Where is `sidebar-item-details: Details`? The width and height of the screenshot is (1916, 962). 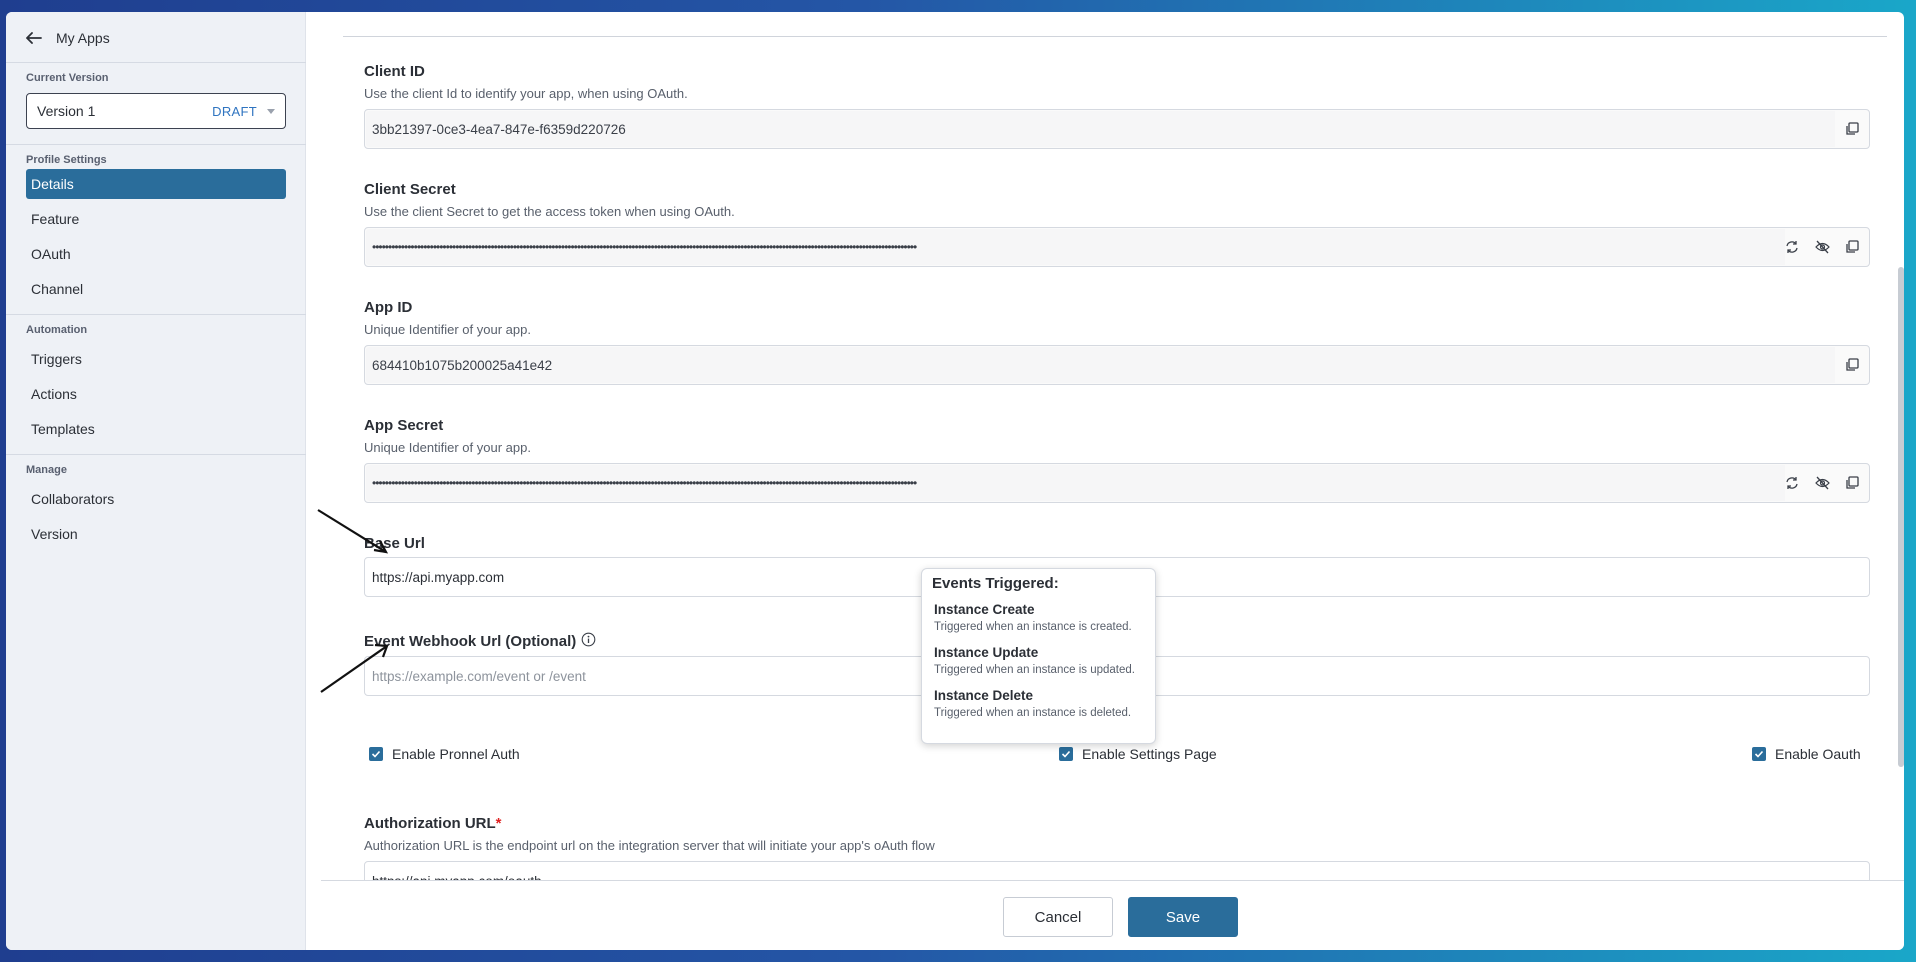
sidebar-item-details: Details is located at coordinates (156, 184).